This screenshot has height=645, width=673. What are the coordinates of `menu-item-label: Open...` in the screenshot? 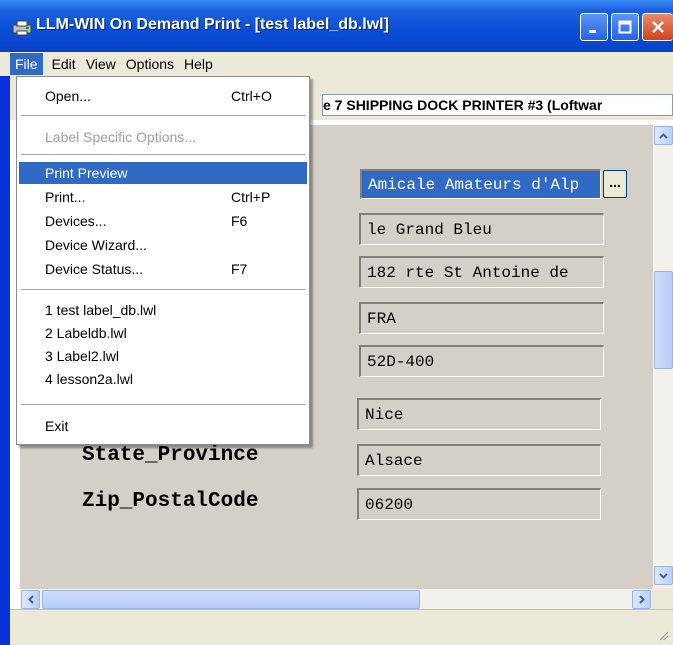 It's located at (68, 96).